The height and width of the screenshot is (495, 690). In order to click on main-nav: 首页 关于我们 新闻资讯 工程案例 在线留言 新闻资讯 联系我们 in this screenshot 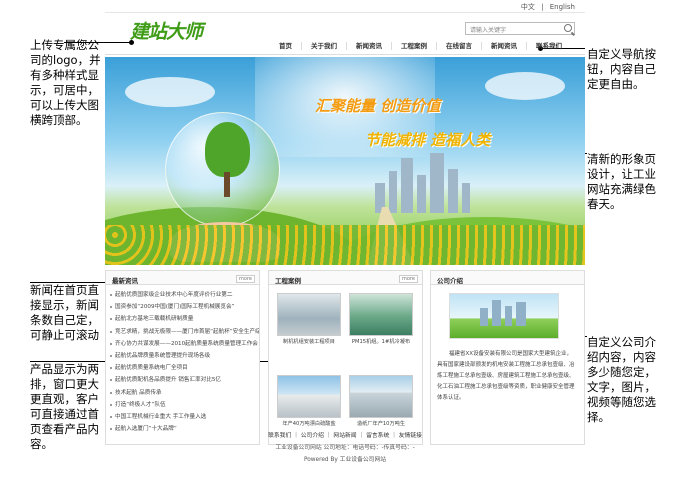, I will do `click(420, 46)`.